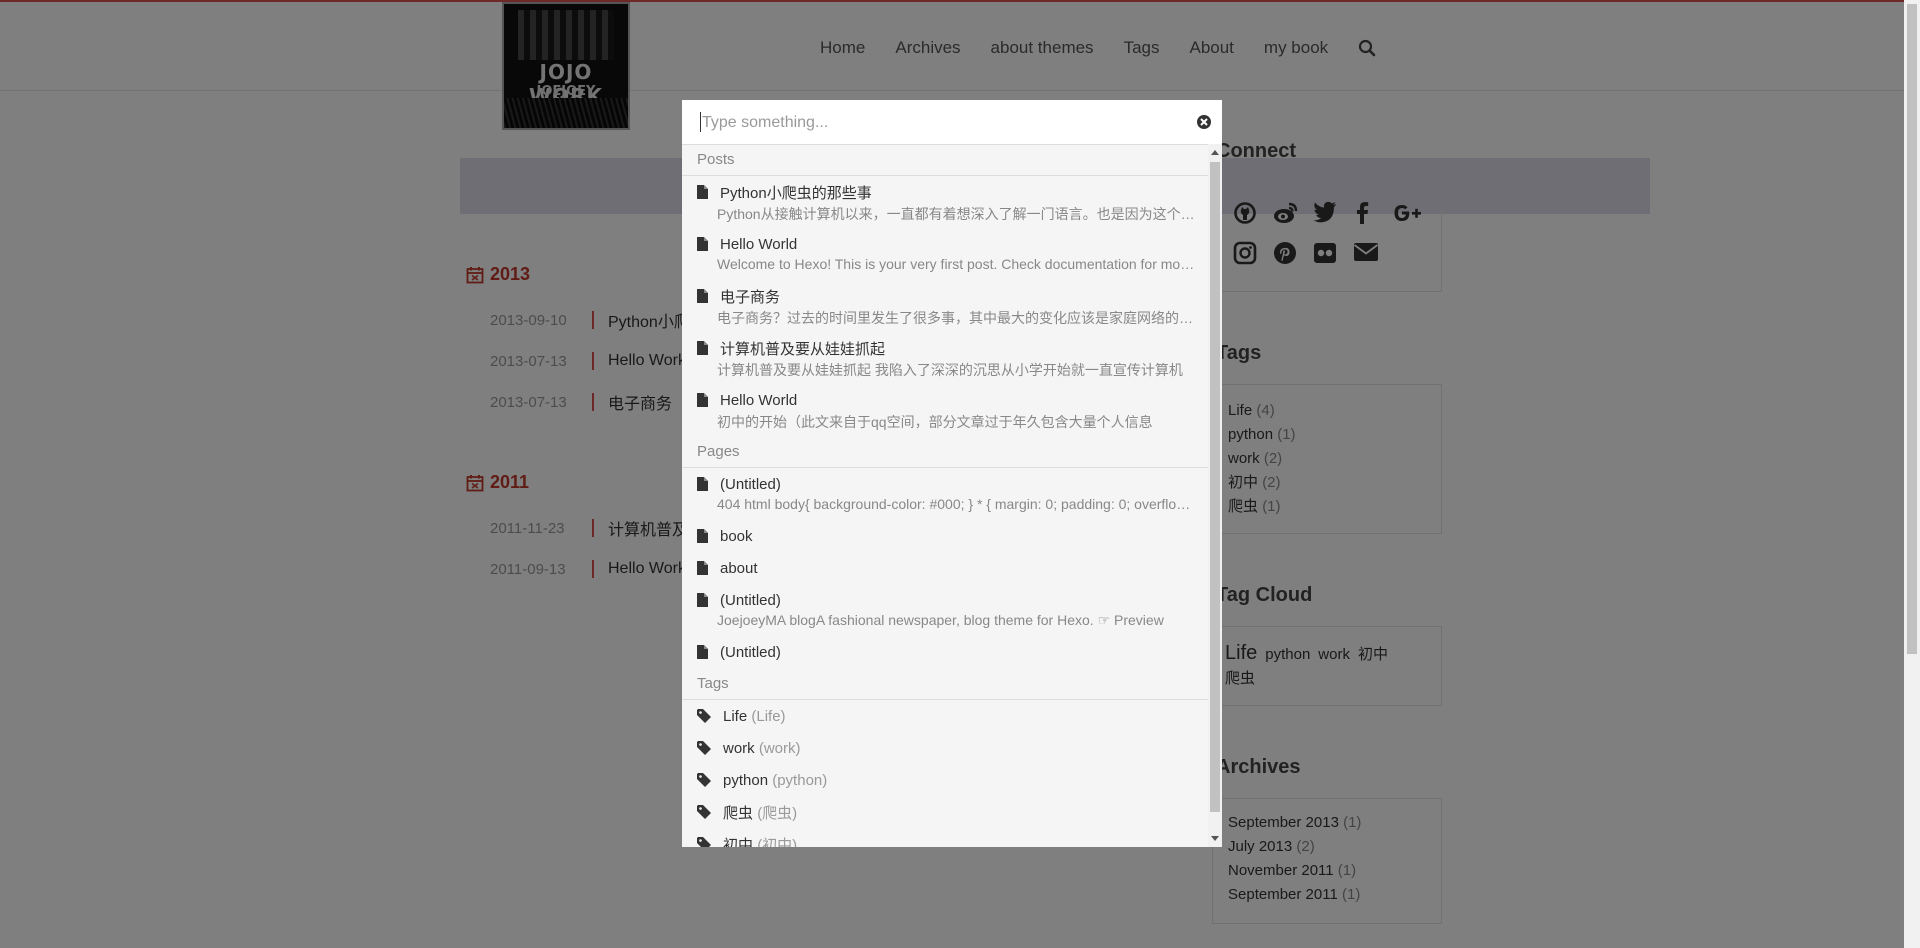  What do you see at coordinates (945, 306) in the screenshot?
I see `result-item: 电子商务 电子商务？过去的时间里发生了很多事，其中最大的变化应该是家庭网络的普及` at bounding box center [945, 306].